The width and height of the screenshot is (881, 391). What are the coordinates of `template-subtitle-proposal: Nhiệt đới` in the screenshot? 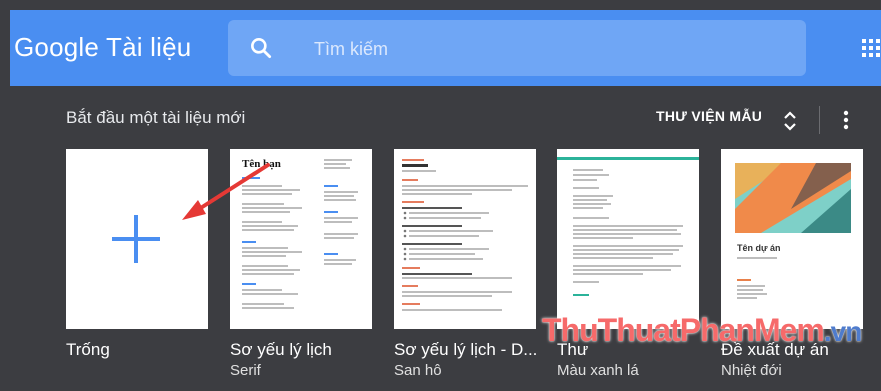 It's located at (751, 370).